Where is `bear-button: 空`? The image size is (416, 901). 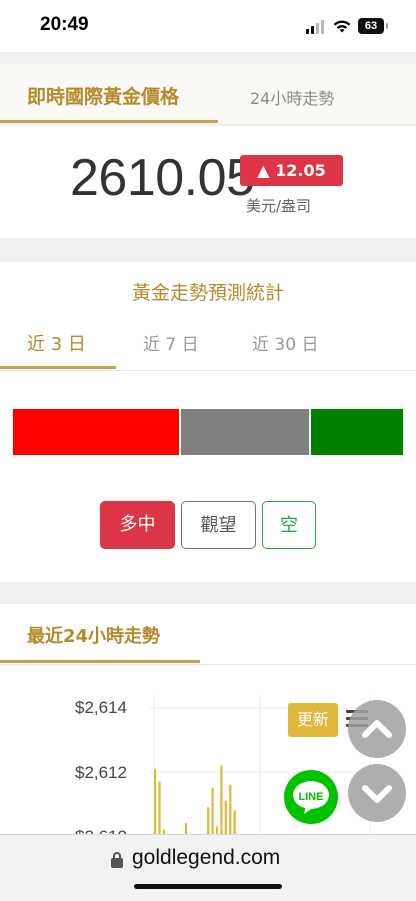
bear-button: 空 is located at coordinates (289, 525).